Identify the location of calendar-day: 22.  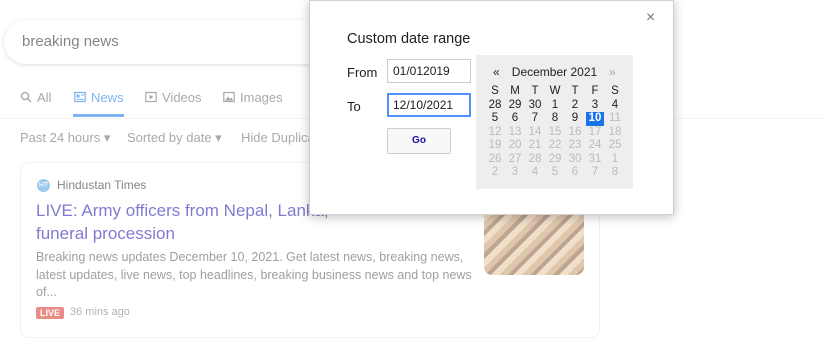
(555, 145).